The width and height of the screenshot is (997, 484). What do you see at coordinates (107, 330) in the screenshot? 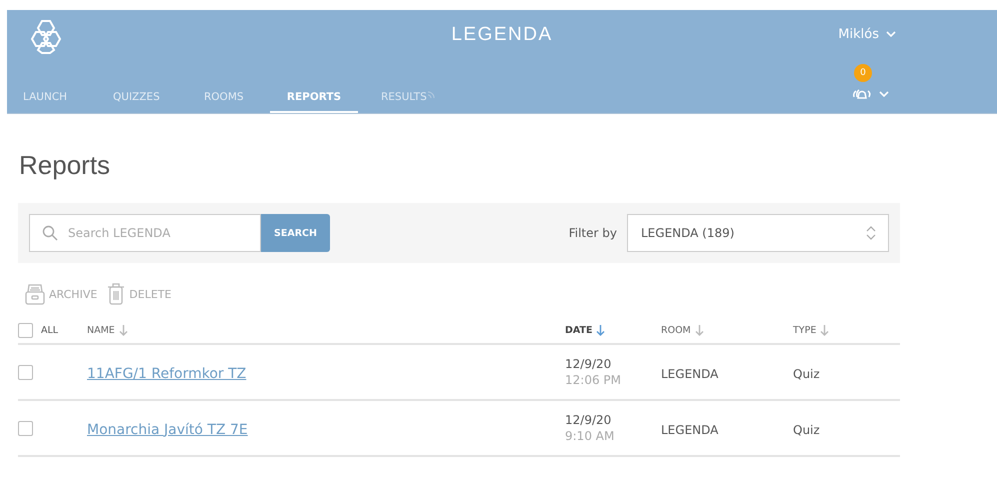
I see `column-header: NAME` at bounding box center [107, 330].